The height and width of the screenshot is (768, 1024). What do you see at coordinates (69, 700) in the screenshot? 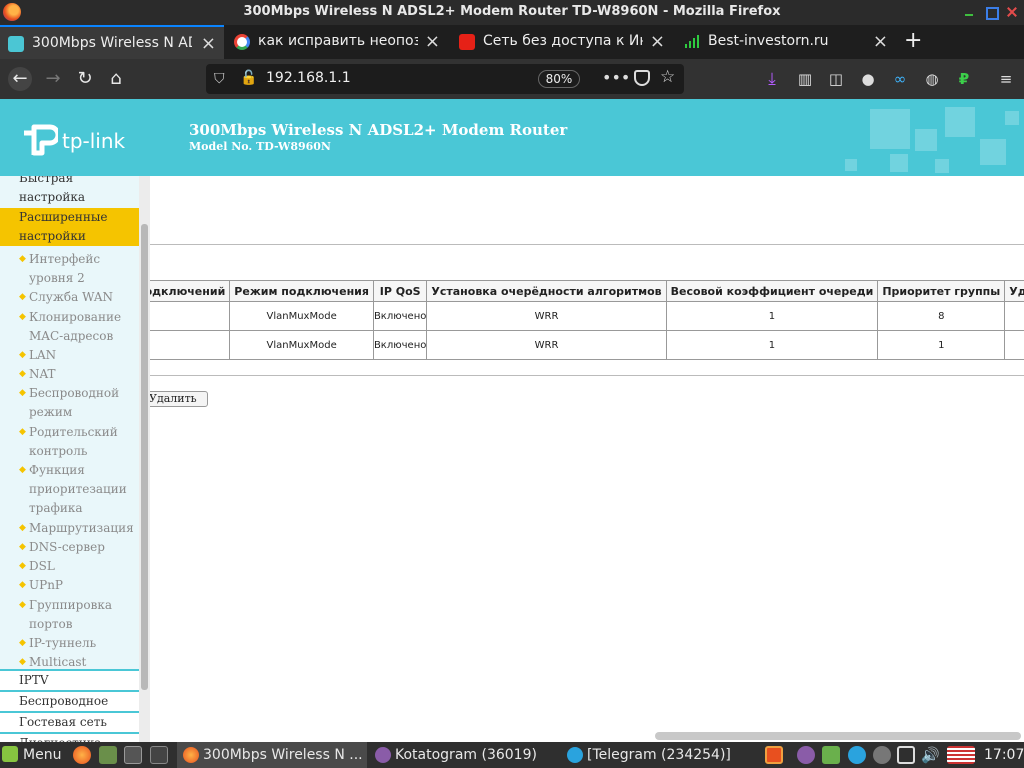
I see `sidebar-item-wireless: Беспроводное` at bounding box center [69, 700].